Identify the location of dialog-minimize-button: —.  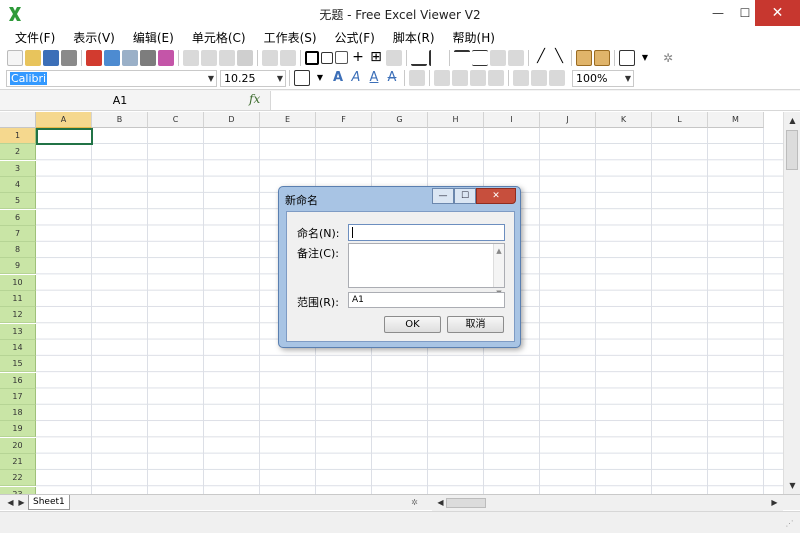
(443, 196).